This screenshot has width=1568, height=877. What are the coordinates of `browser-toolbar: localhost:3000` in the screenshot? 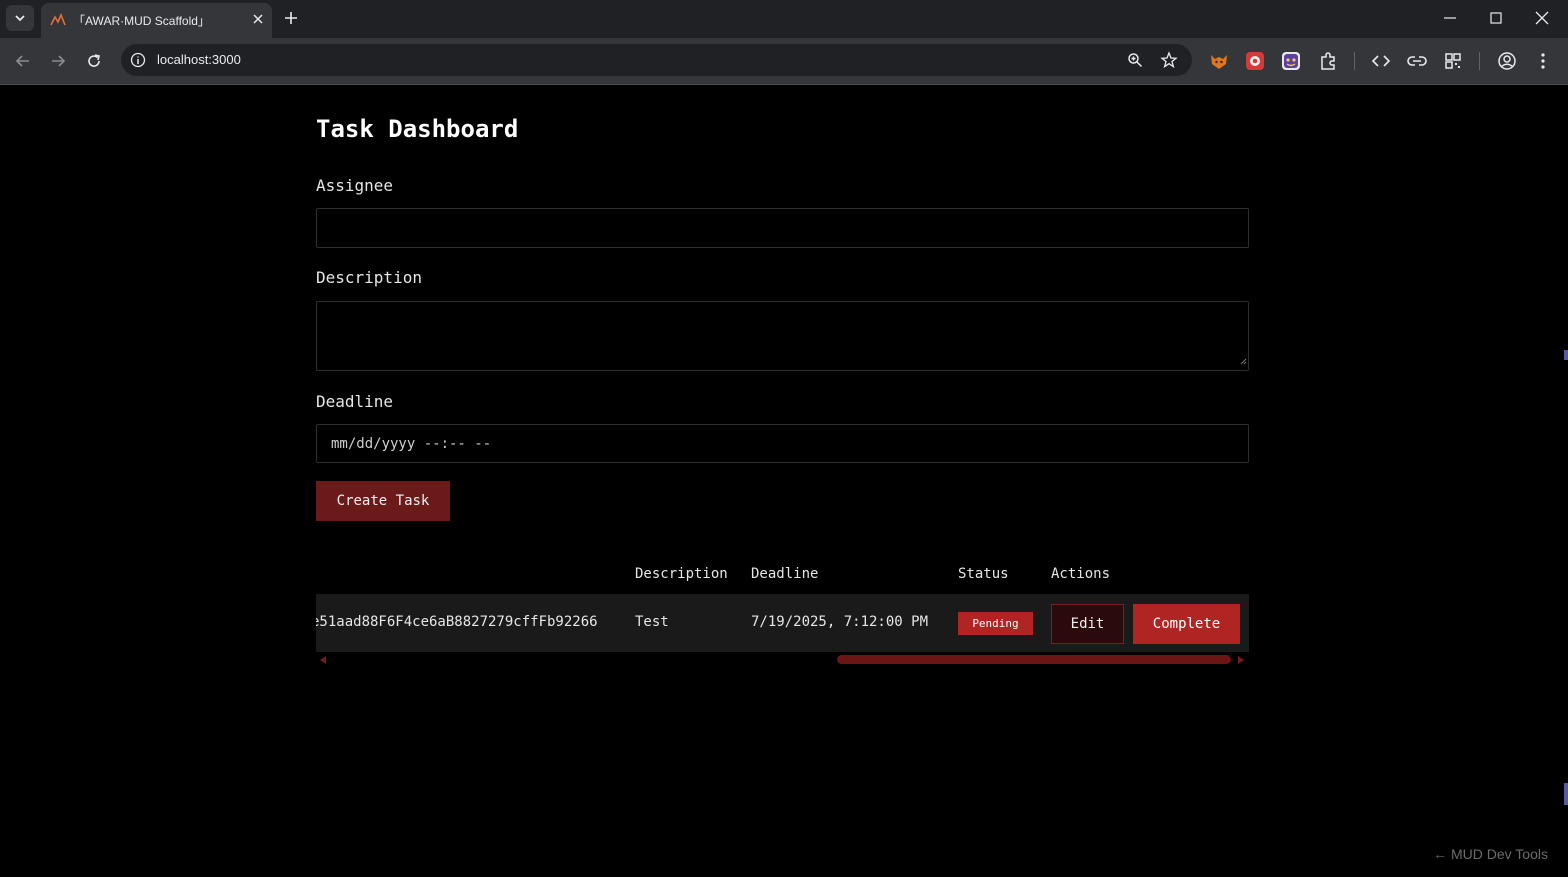 It's located at (784, 61).